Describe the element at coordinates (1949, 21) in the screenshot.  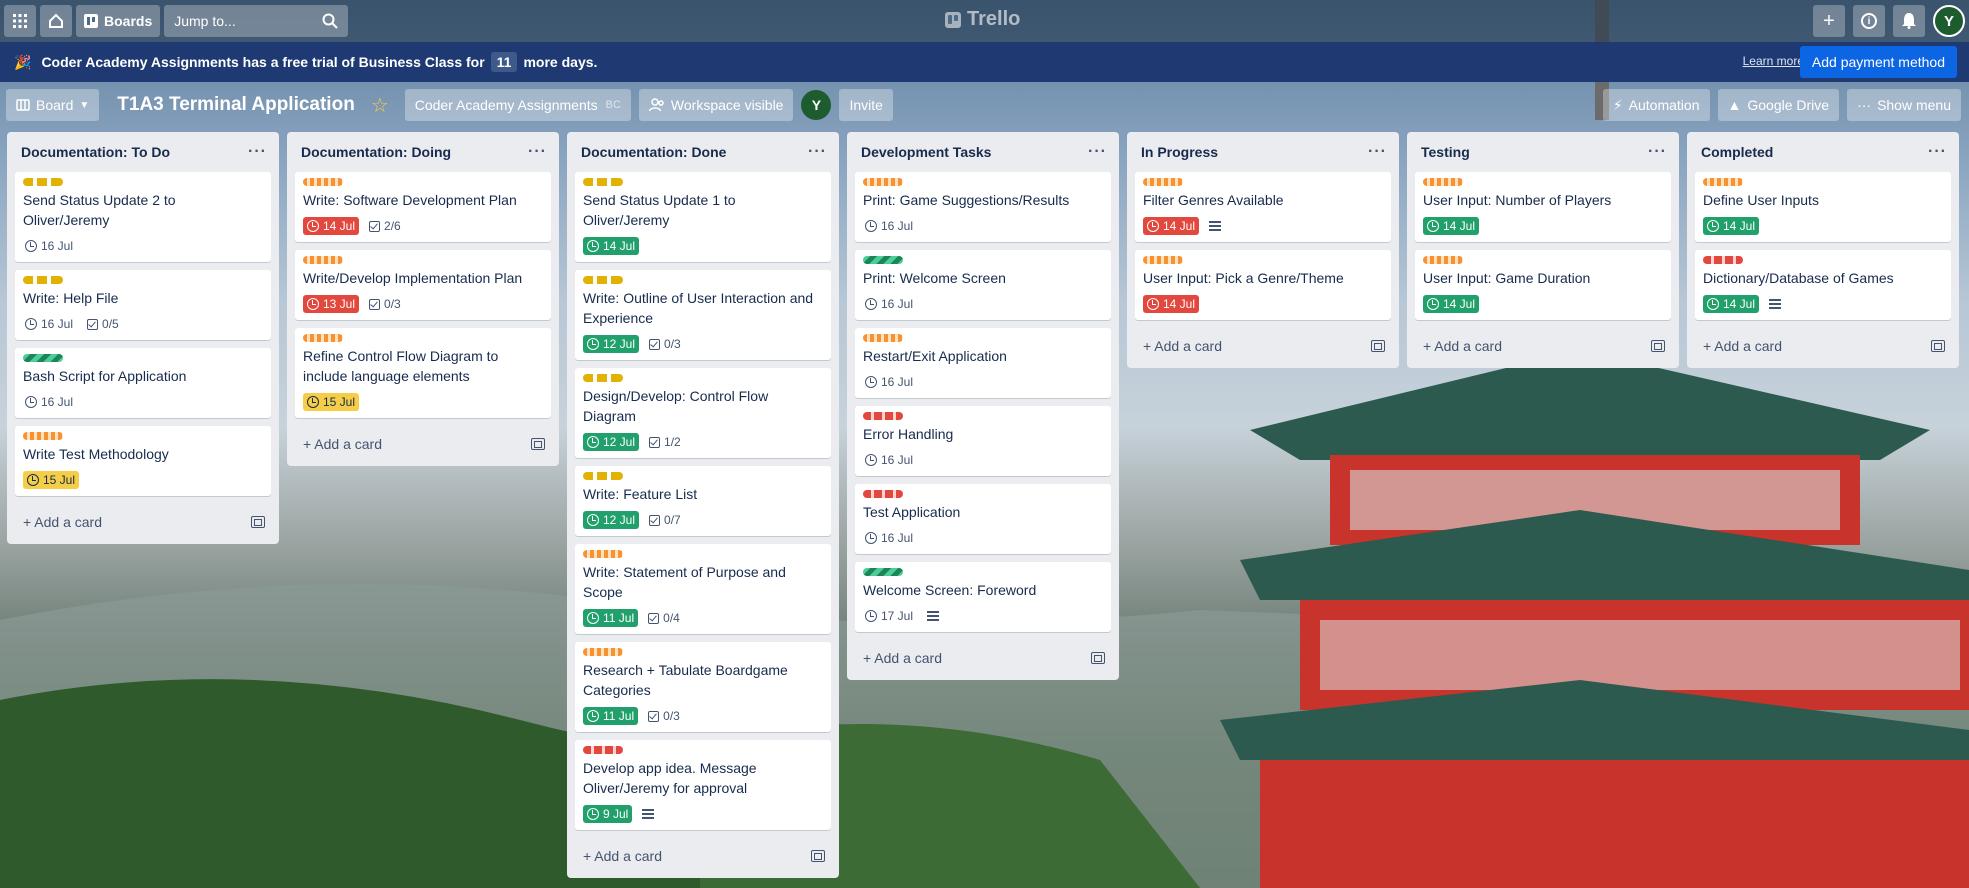
I see `user-avatar: Y` at that location.